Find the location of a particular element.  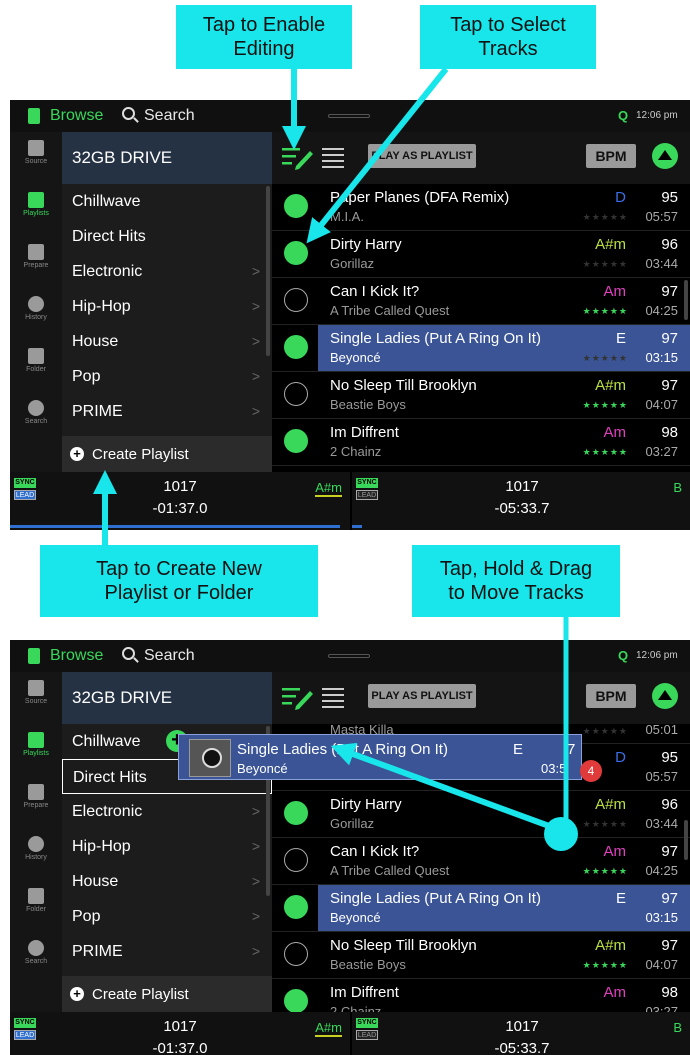

clock: 12:06 pm is located at coordinates (657, 115).